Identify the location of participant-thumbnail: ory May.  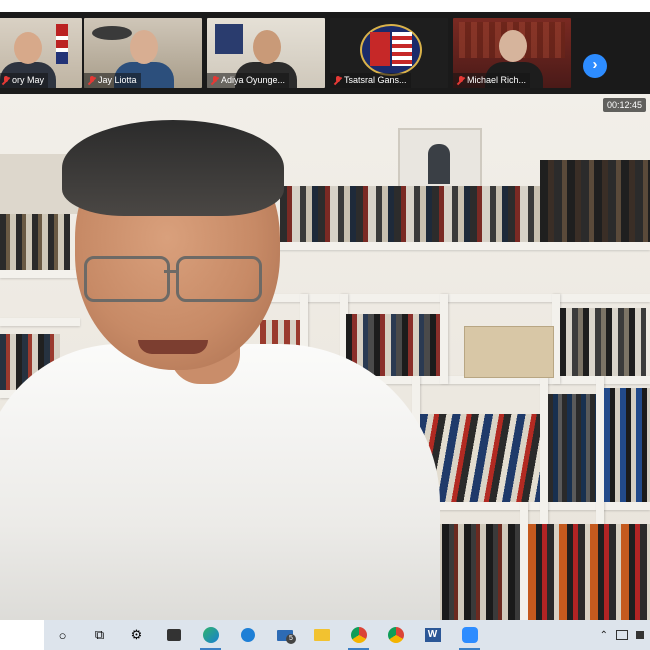
(41, 53).